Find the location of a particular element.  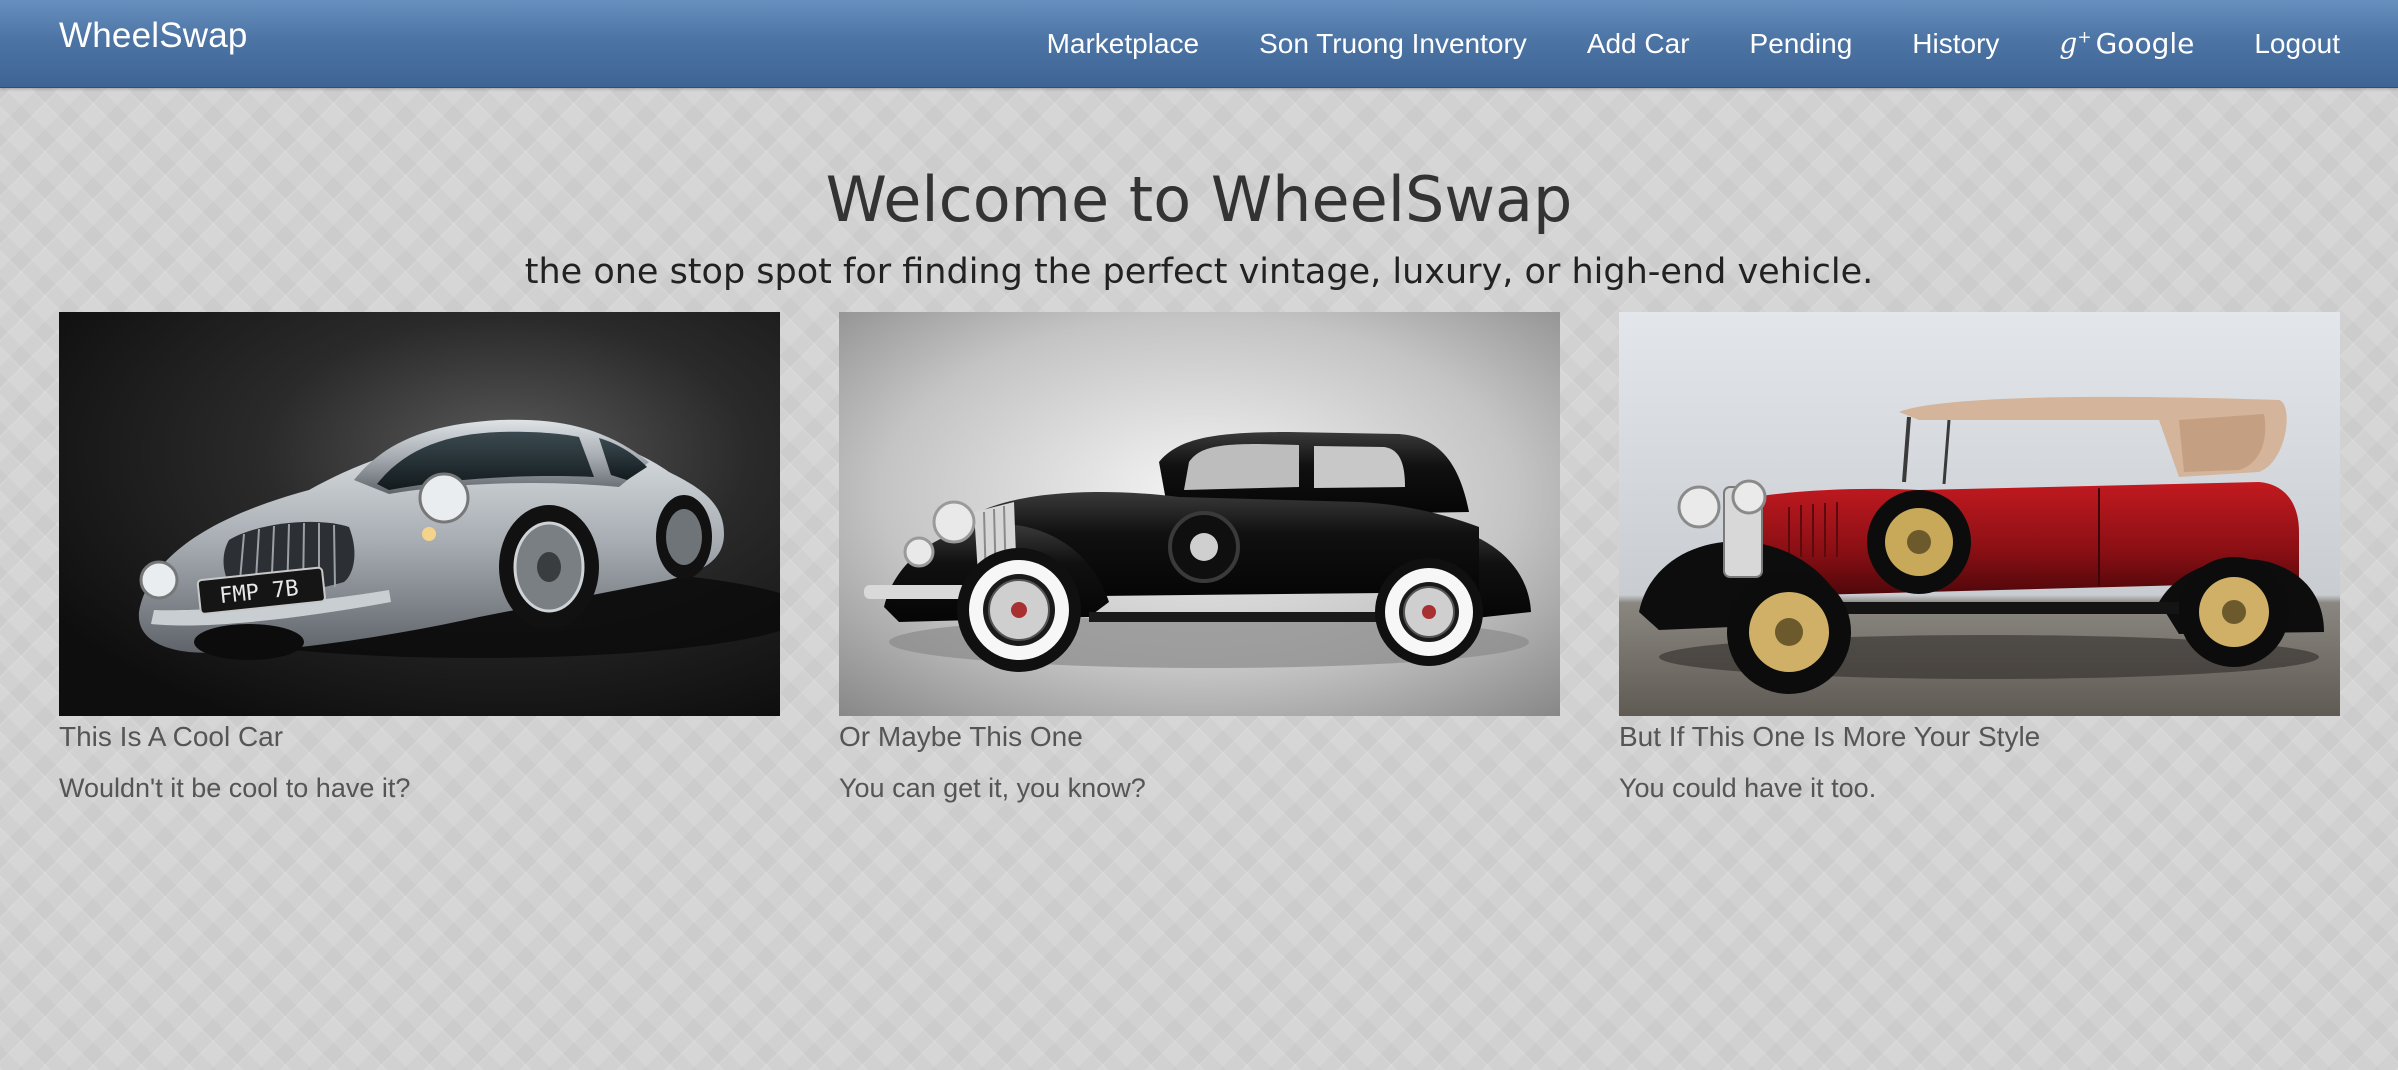

brand-logo-link: WheelSwap is located at coordinates (153, 36).